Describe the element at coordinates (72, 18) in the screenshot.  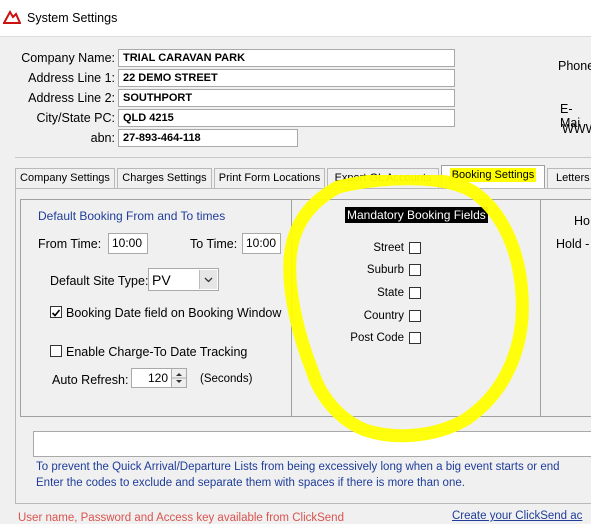
I see `window-title: System Settings` at that location.